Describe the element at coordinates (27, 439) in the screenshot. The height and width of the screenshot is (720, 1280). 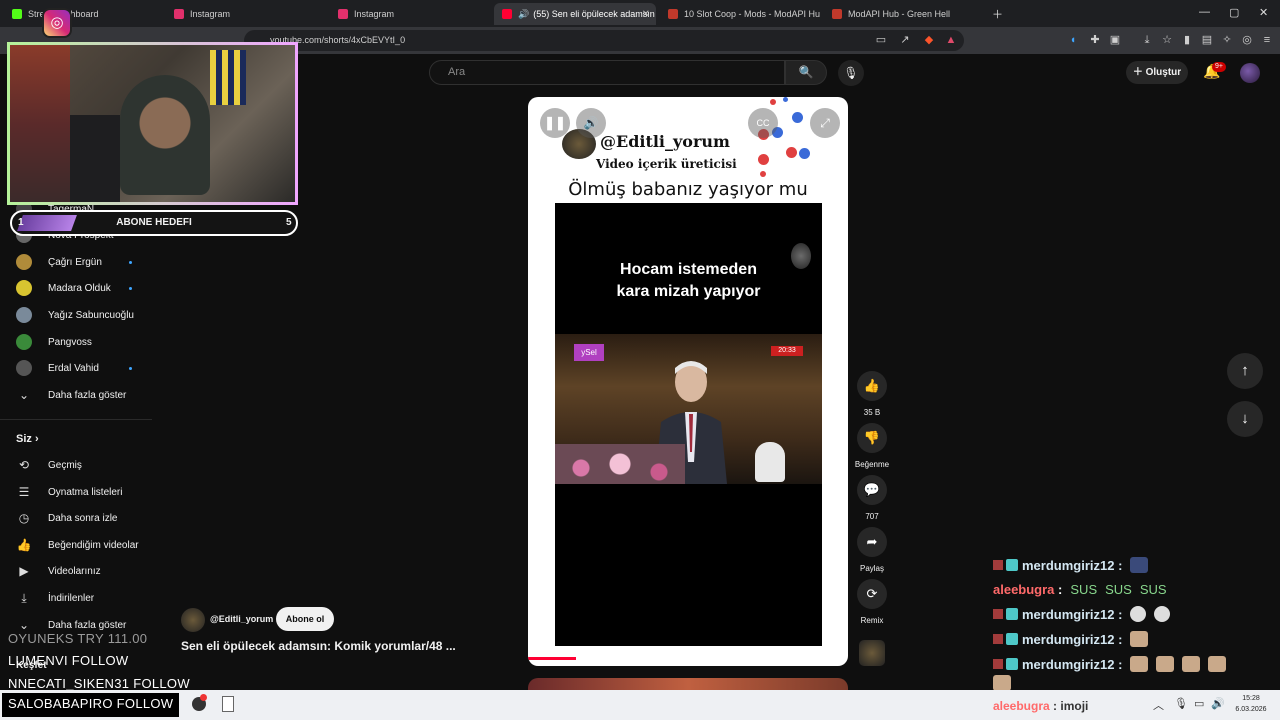
I see `sidebar-section-you: Siz ›` at that location.